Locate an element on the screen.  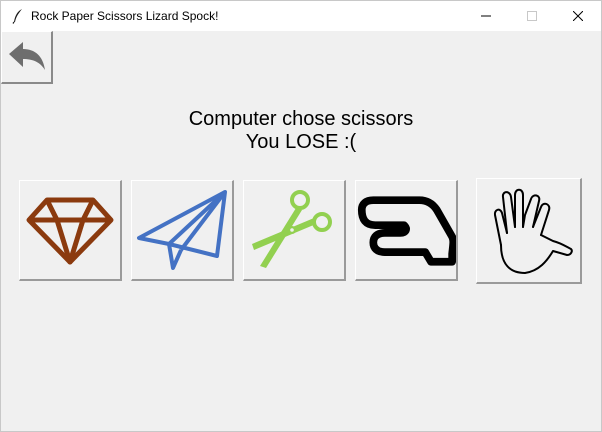
back-arrow-icon is located at coordinates (26, 56).